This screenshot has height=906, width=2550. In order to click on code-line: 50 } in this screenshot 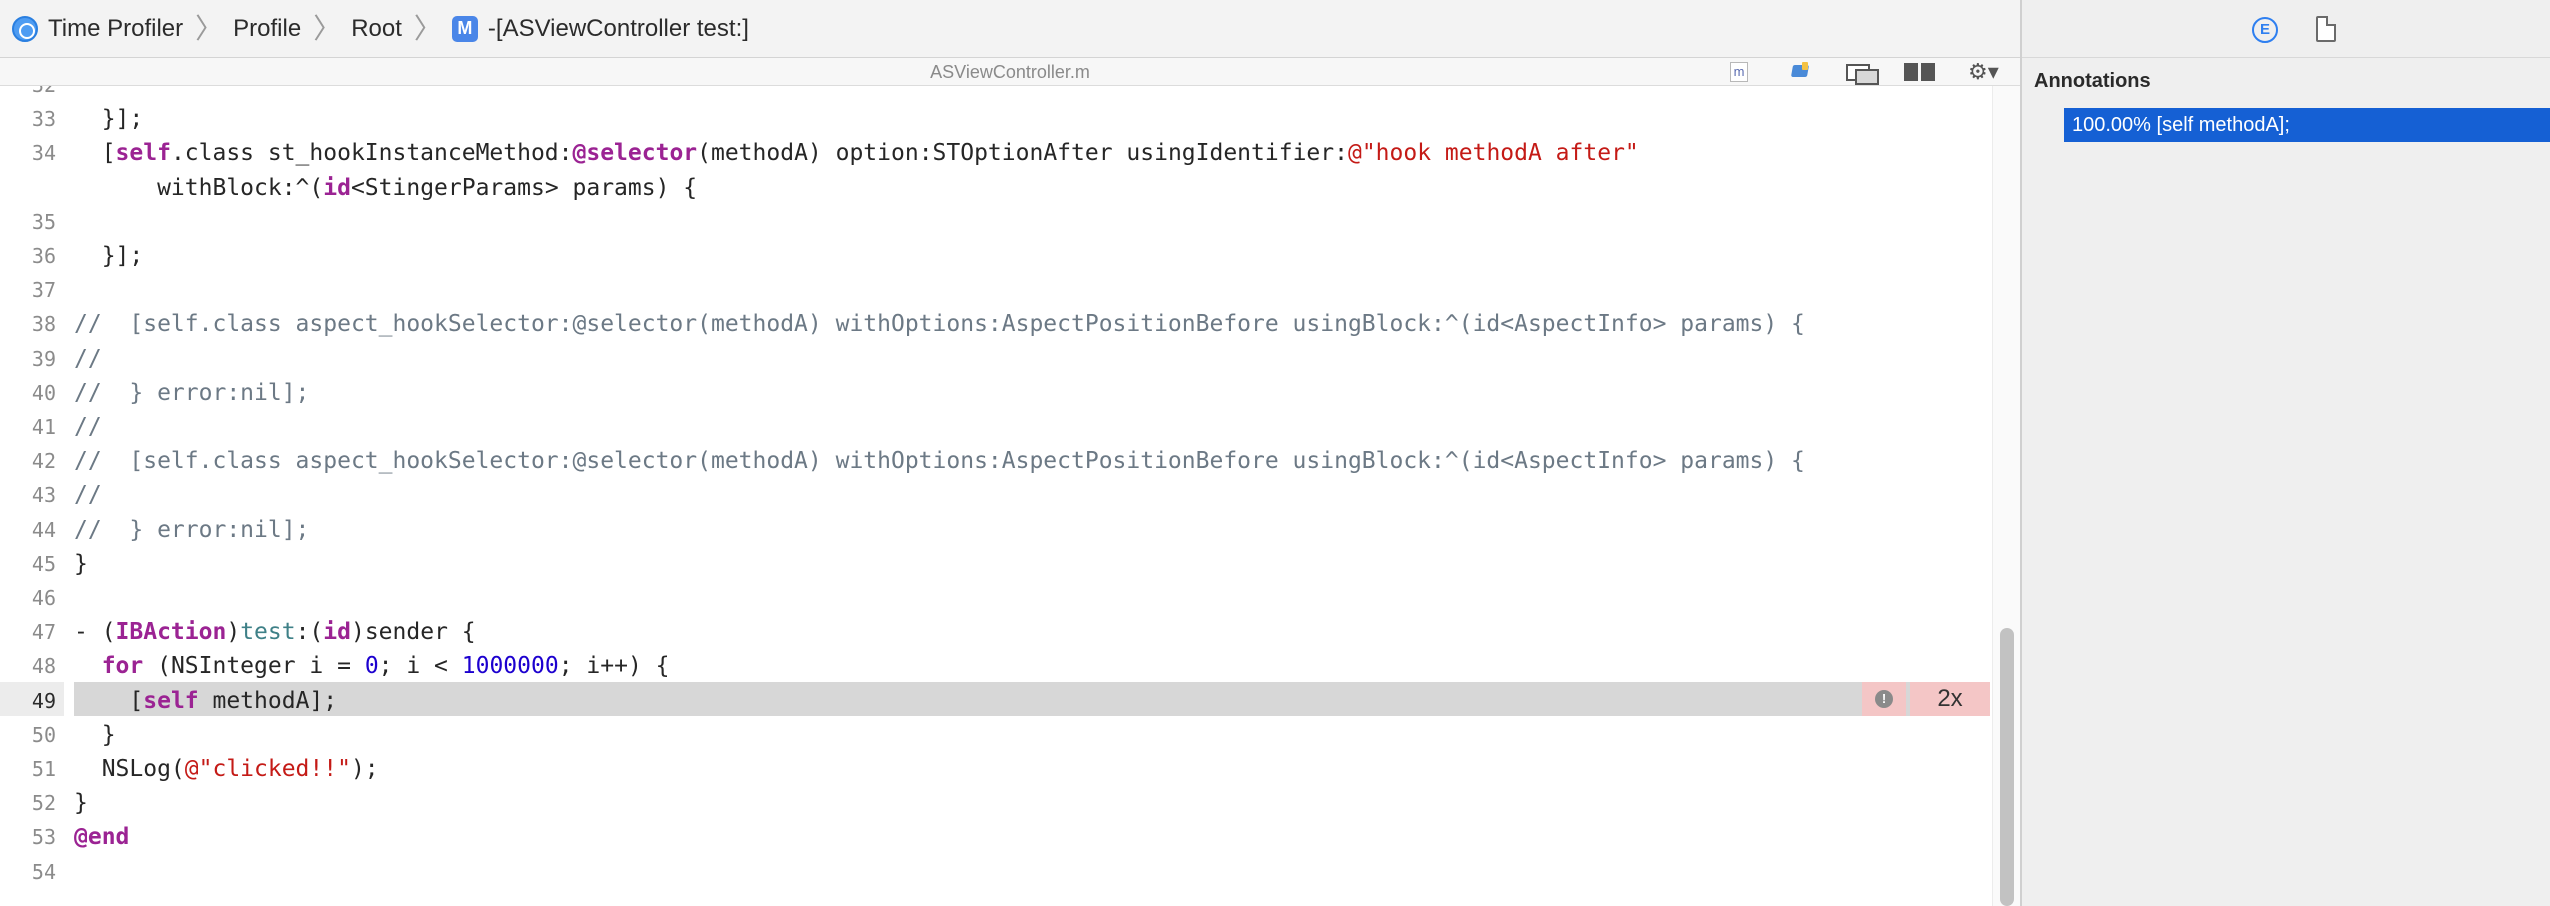, I will do `click(995, 735)`.